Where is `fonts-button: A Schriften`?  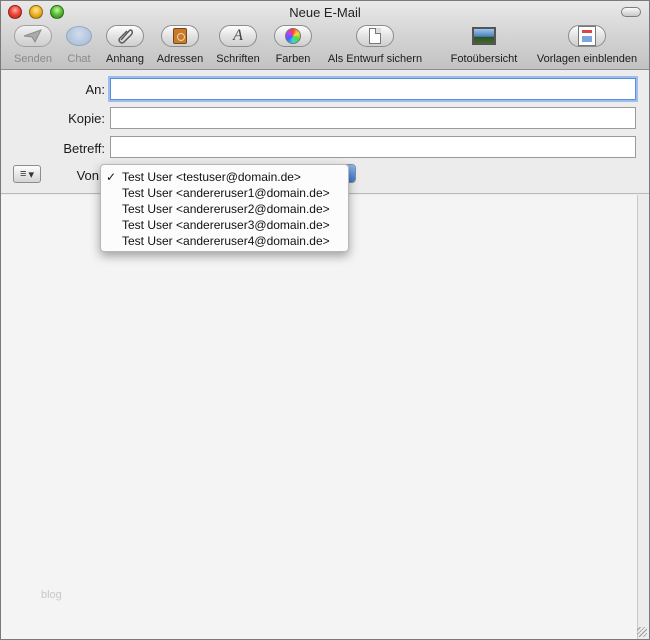
fonts-button: A Schriften is located at coordinates (238, 46).